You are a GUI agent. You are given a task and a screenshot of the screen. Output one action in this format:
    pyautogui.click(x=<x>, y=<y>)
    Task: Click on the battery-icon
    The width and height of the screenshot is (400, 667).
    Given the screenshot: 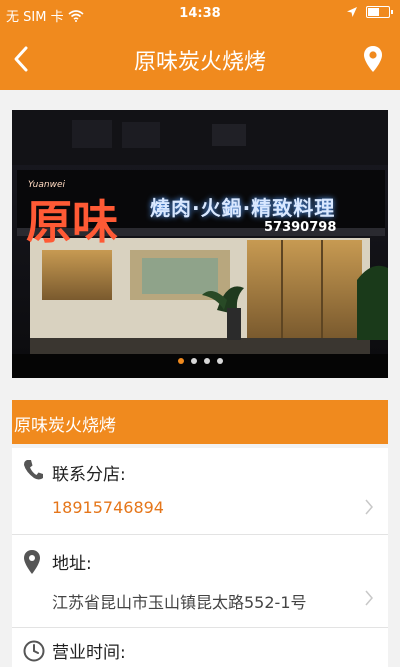 What is the action you would take?
    pyautogui.click(x=379, y=12)
    